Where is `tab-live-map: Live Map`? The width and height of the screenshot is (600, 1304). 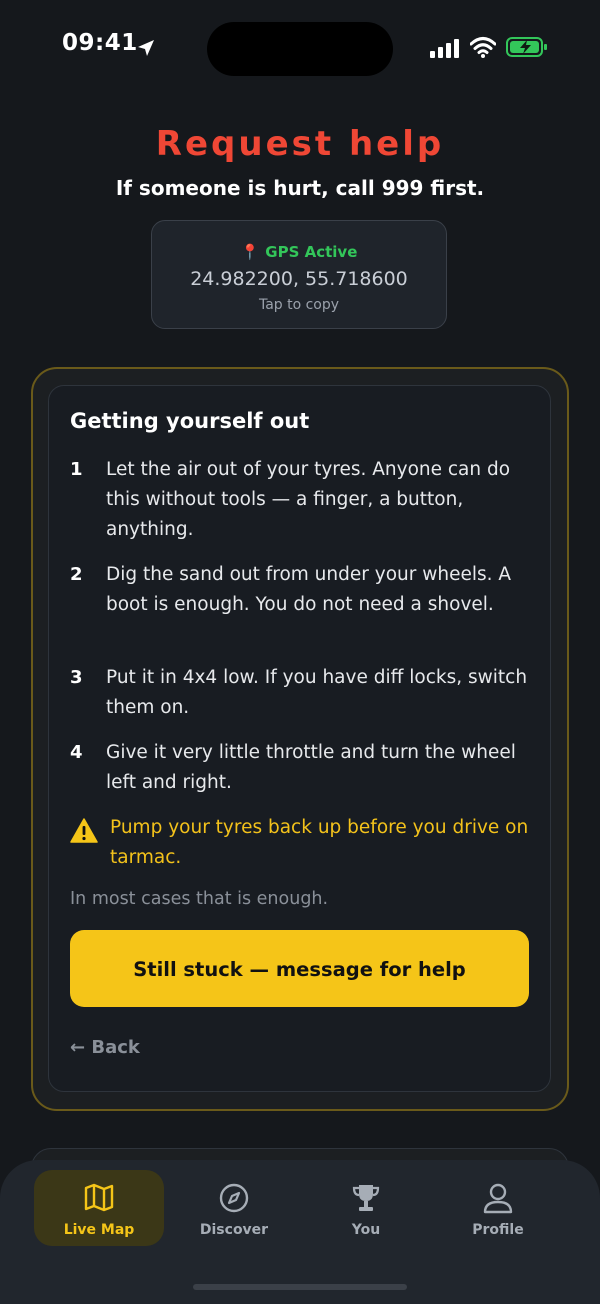 tab-live-map: Live Map is located at coordinates (99, 1208).